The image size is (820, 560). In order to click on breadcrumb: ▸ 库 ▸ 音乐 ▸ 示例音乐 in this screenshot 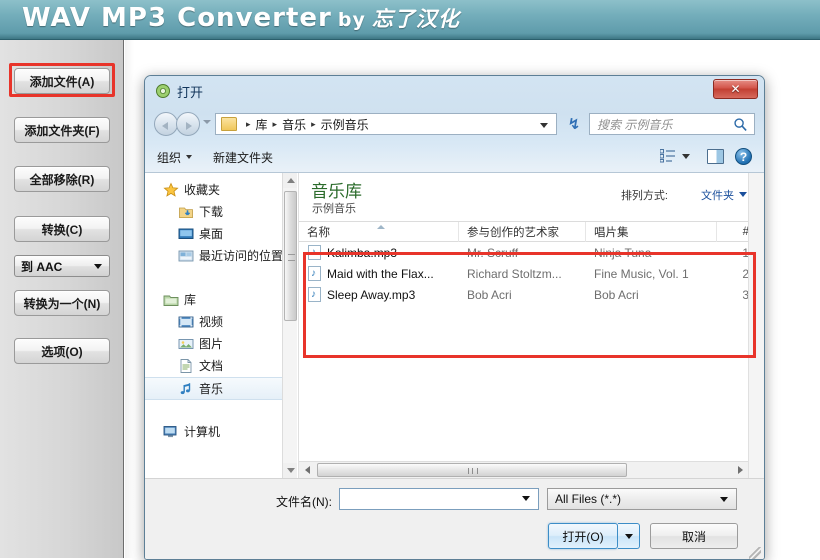, I will do `click(295, 124)`.